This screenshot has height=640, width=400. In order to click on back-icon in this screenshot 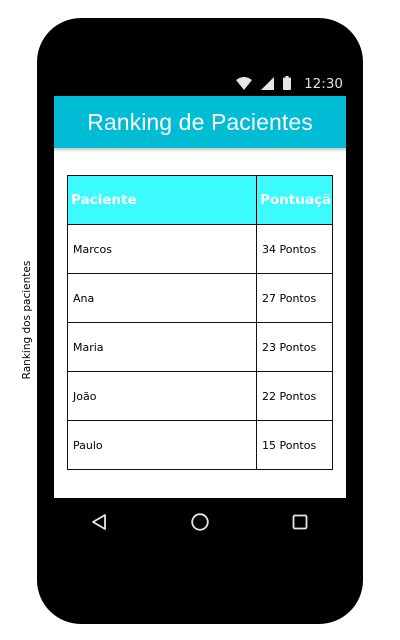, I will do `click(99, 524)`.